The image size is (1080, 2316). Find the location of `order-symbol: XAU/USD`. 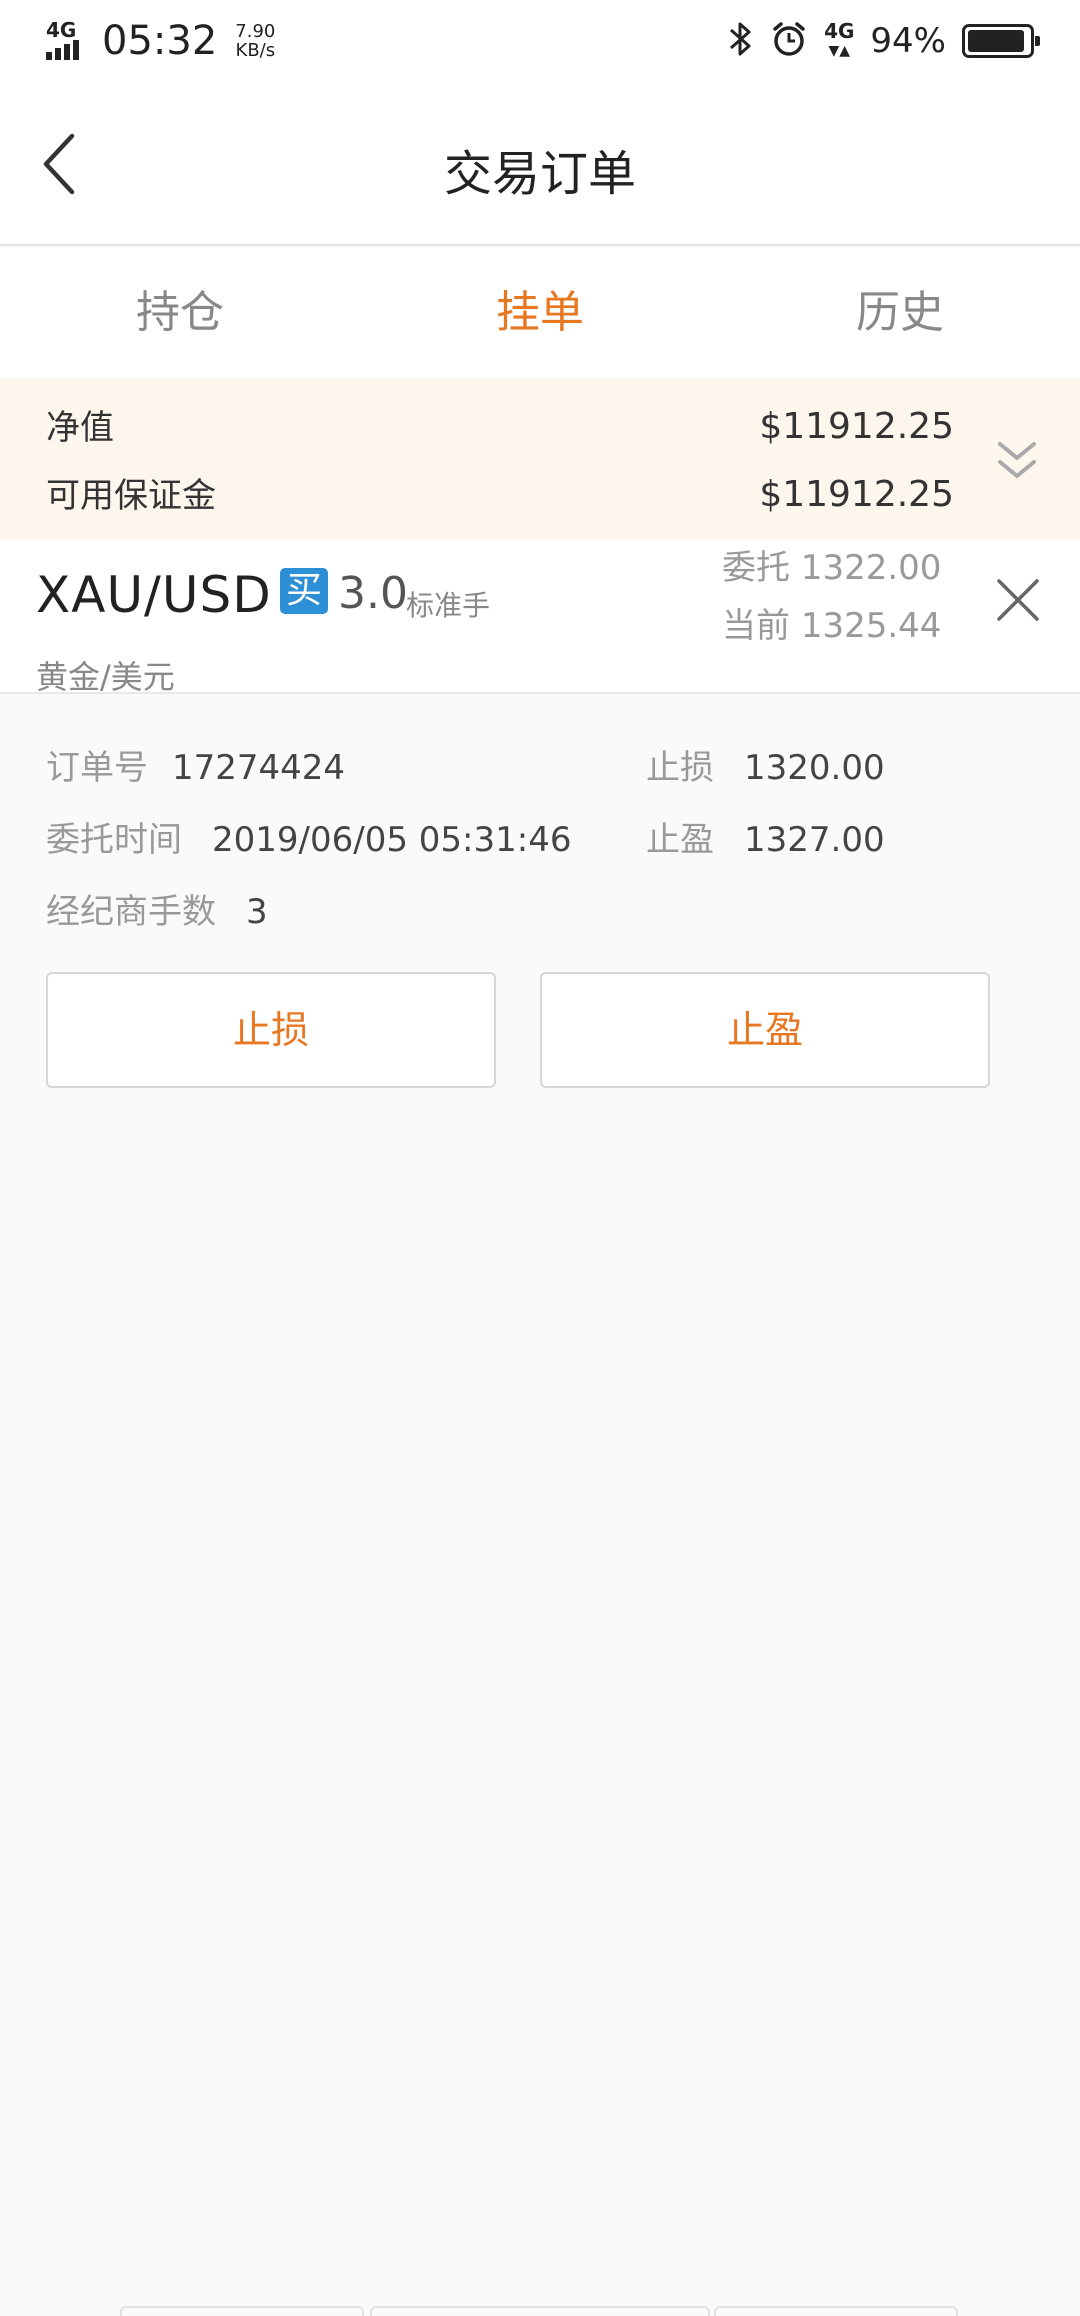

order-symbol: XAU/USD is located at coordinates (154, 595).